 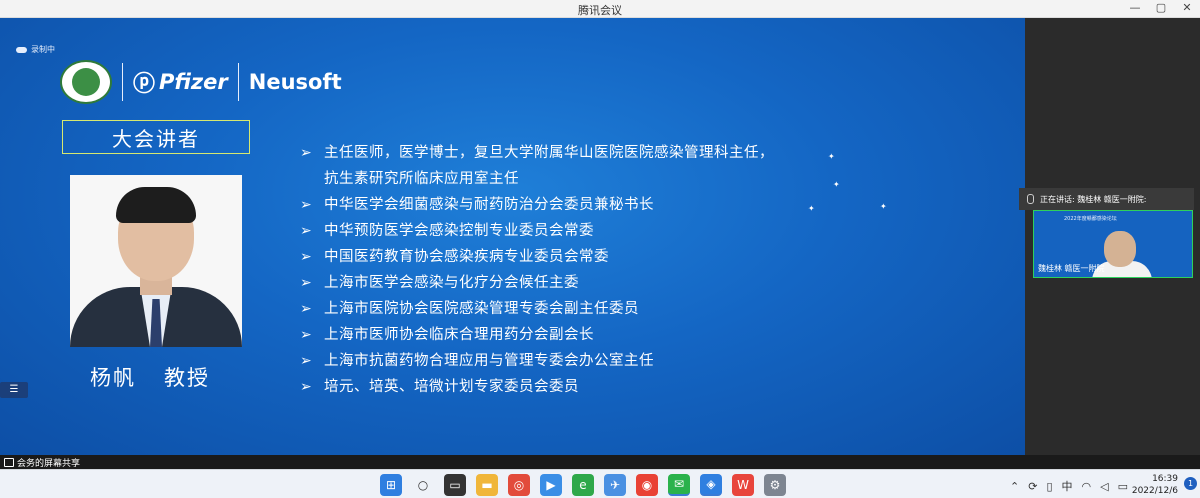 What do you see at coordinates (391, 485) in the screenshot?
I see `start-icon: ⊞` at bounding box center [391, 485].